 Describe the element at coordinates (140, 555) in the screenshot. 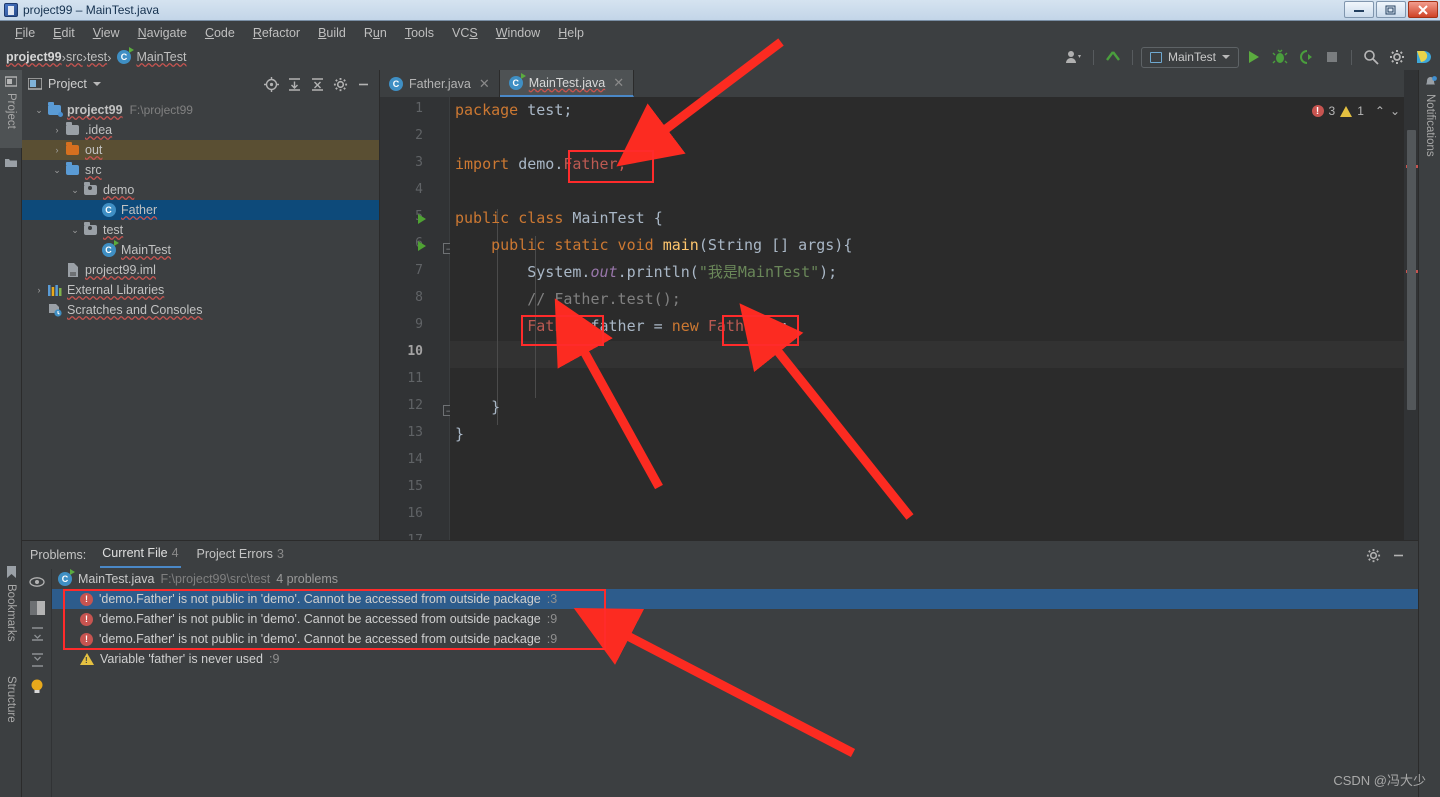

I see `tab-current-file: Current File 4` at that location.